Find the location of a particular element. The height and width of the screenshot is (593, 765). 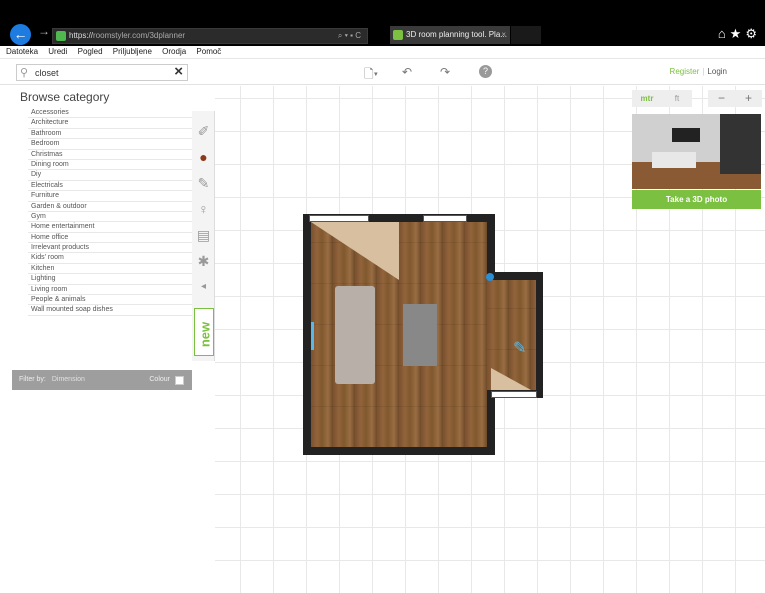

filter-label: Filter by: is located at coordinates (32, 379).